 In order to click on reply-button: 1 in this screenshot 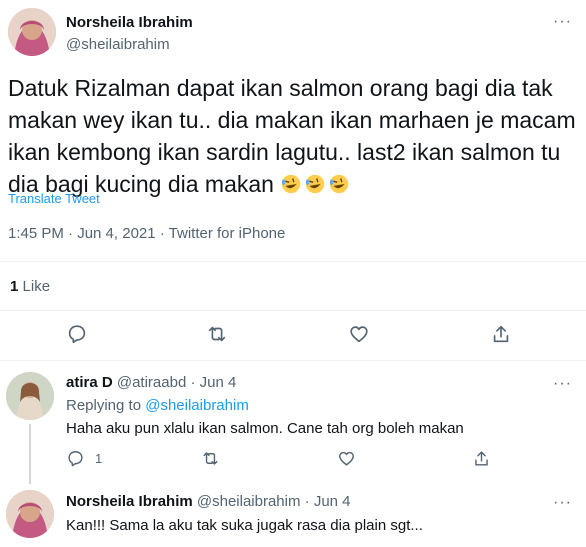, I will do `click(84, 458)`.